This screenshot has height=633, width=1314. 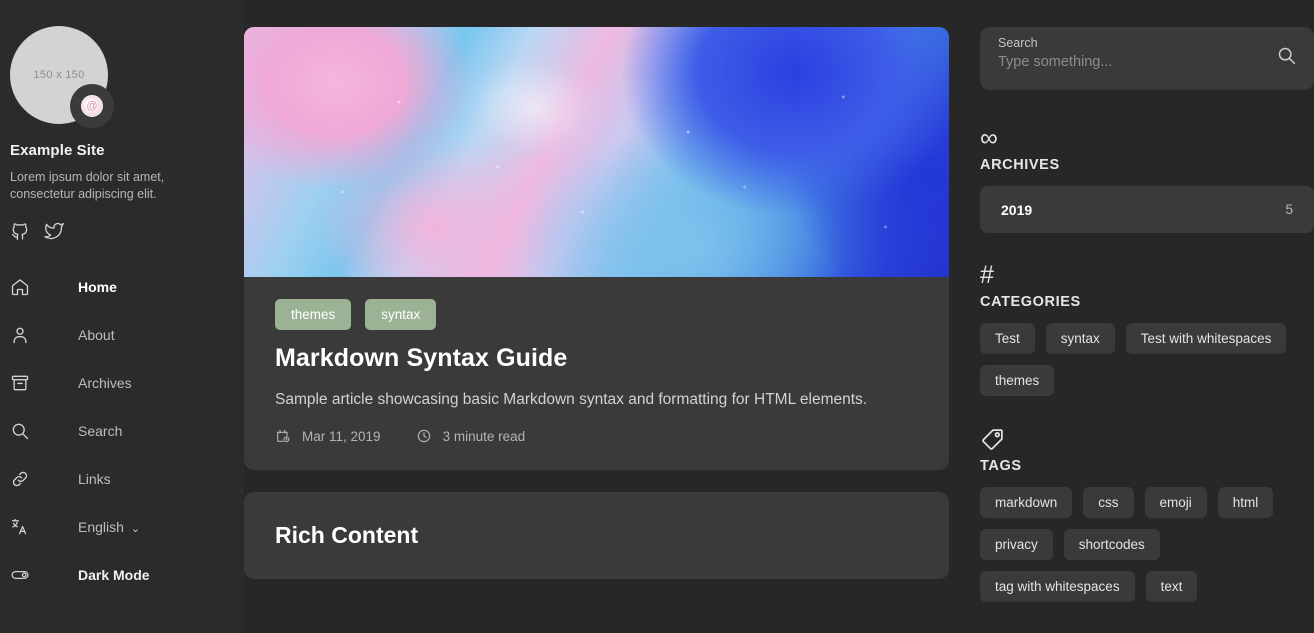 What do you see at coordinates (1175, 502) in the screenshot?
I see `tag-chip: emoji` at bounding box center [1175, 502].